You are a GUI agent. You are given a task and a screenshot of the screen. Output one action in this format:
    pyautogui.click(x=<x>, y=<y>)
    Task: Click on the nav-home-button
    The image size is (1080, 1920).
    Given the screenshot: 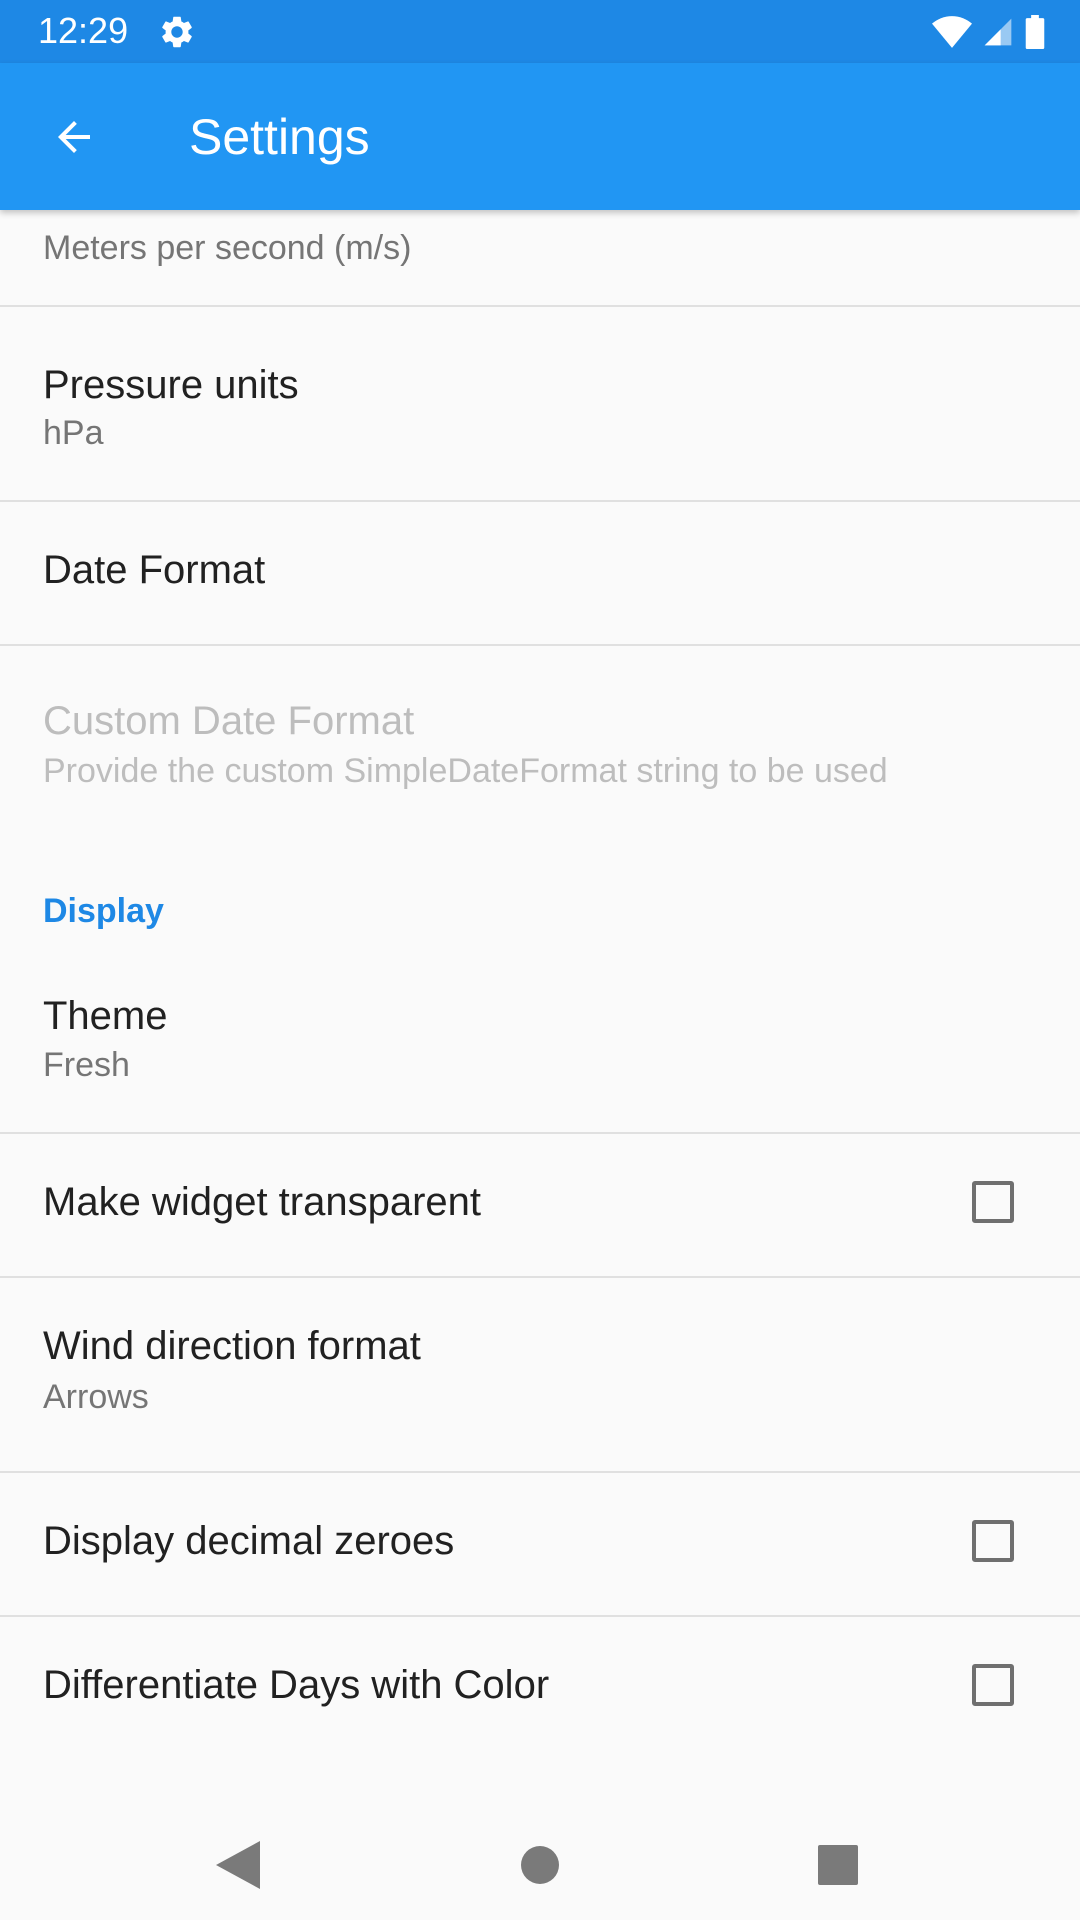 What is the action you would take?
    pyautogui.click(x=540, y=1865)
    